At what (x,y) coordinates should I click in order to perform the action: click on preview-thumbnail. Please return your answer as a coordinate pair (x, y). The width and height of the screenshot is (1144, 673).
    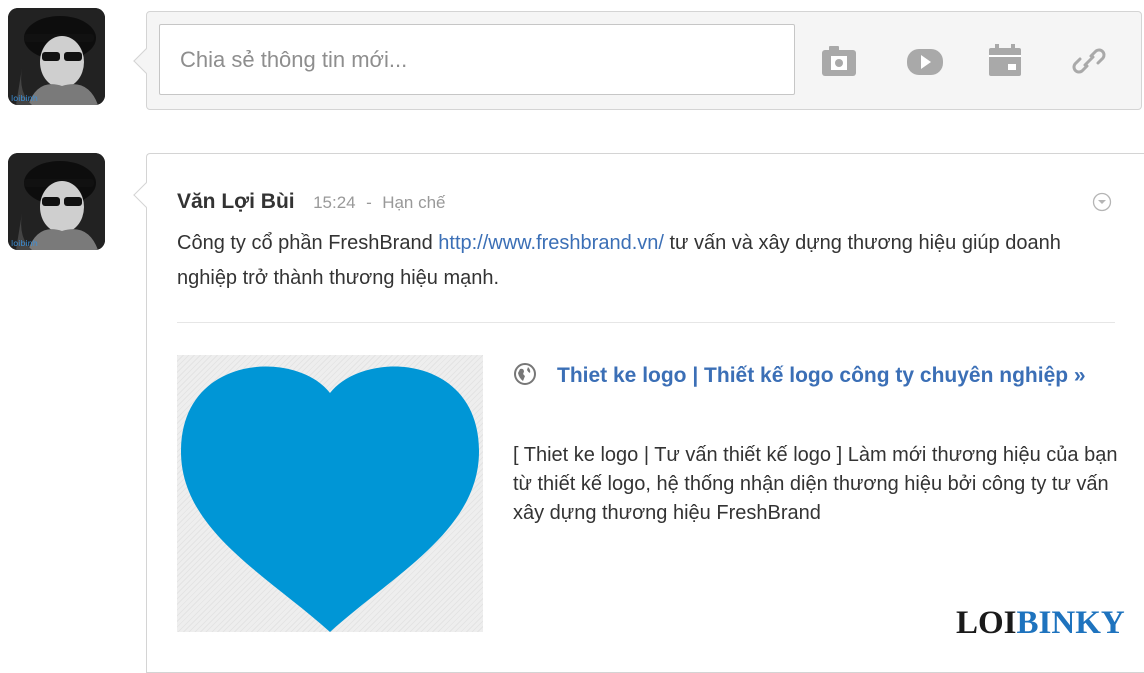
    Looking at the image, I should click on (330, 493).